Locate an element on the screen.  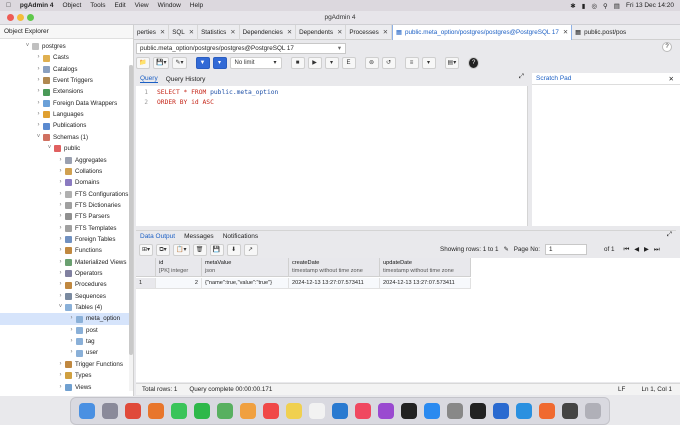
download-button: ⬇ is located at coordinates (233, 250).